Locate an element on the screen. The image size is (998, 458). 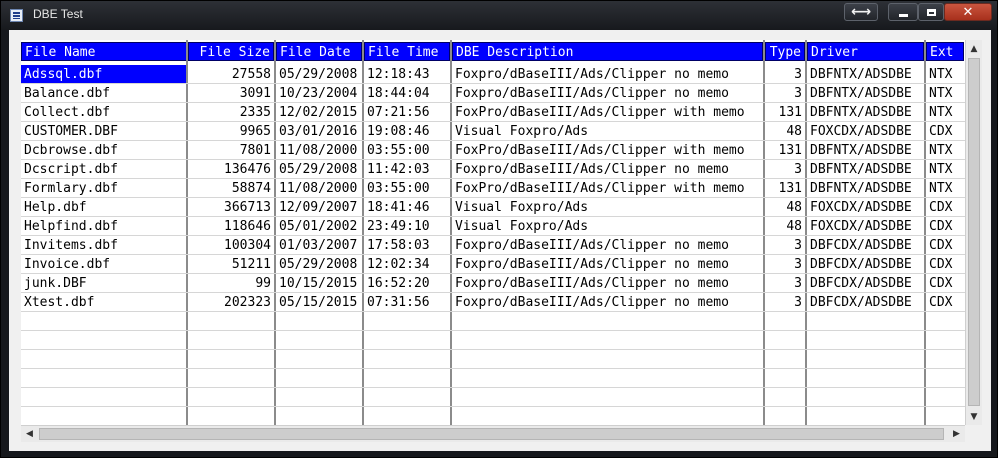
cell-file-time: 18:44:04 is located at coordinates (398, 93).